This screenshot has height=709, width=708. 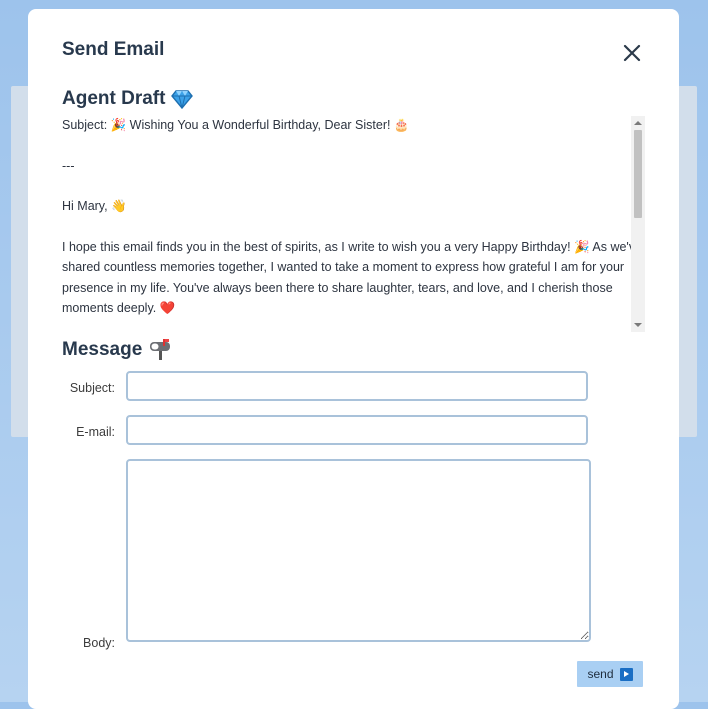 I want to click on subject-input, so click(x=357, y=386).